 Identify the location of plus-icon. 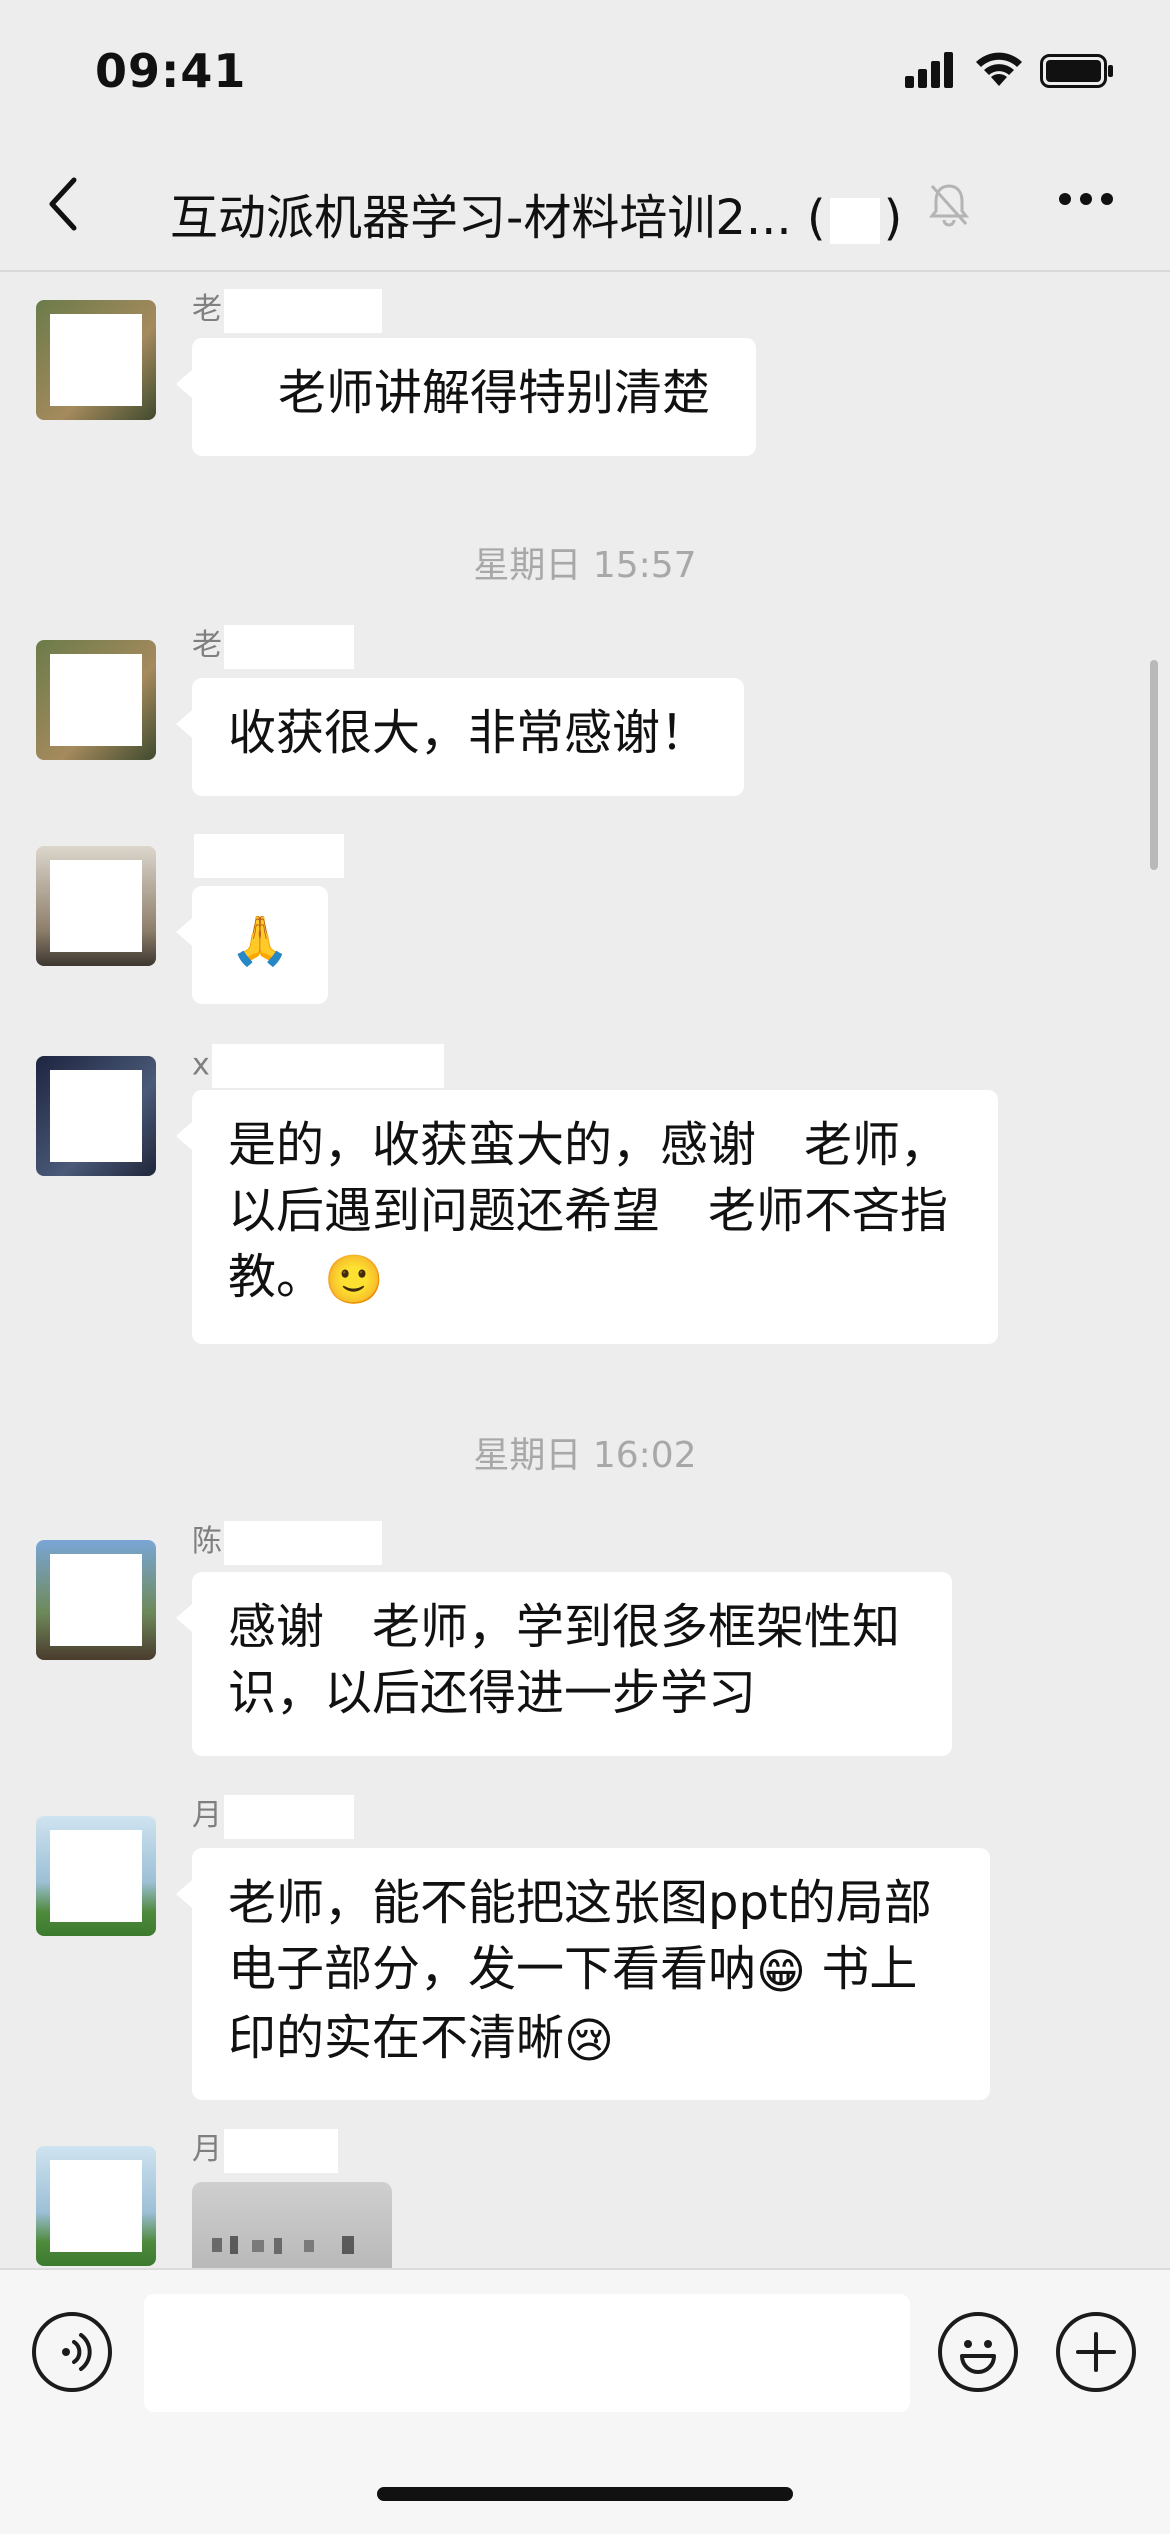
(1096, 2352).